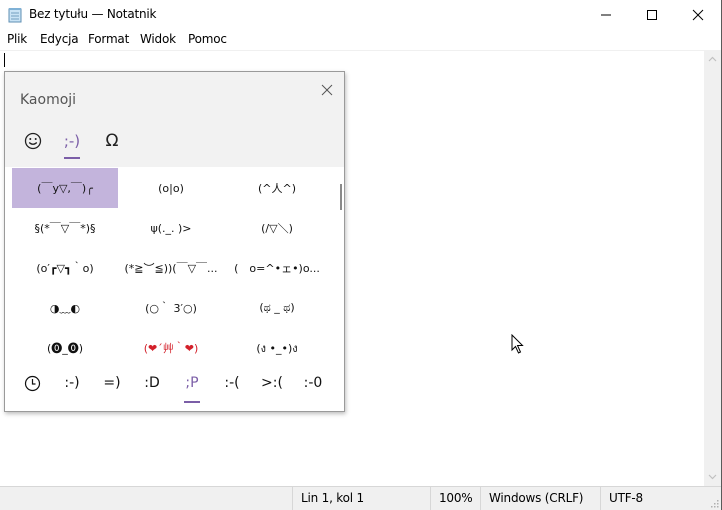 This screenshot has height=510, width=722. I want to click on kaomoji-item: (o|o), so click(171, 188).